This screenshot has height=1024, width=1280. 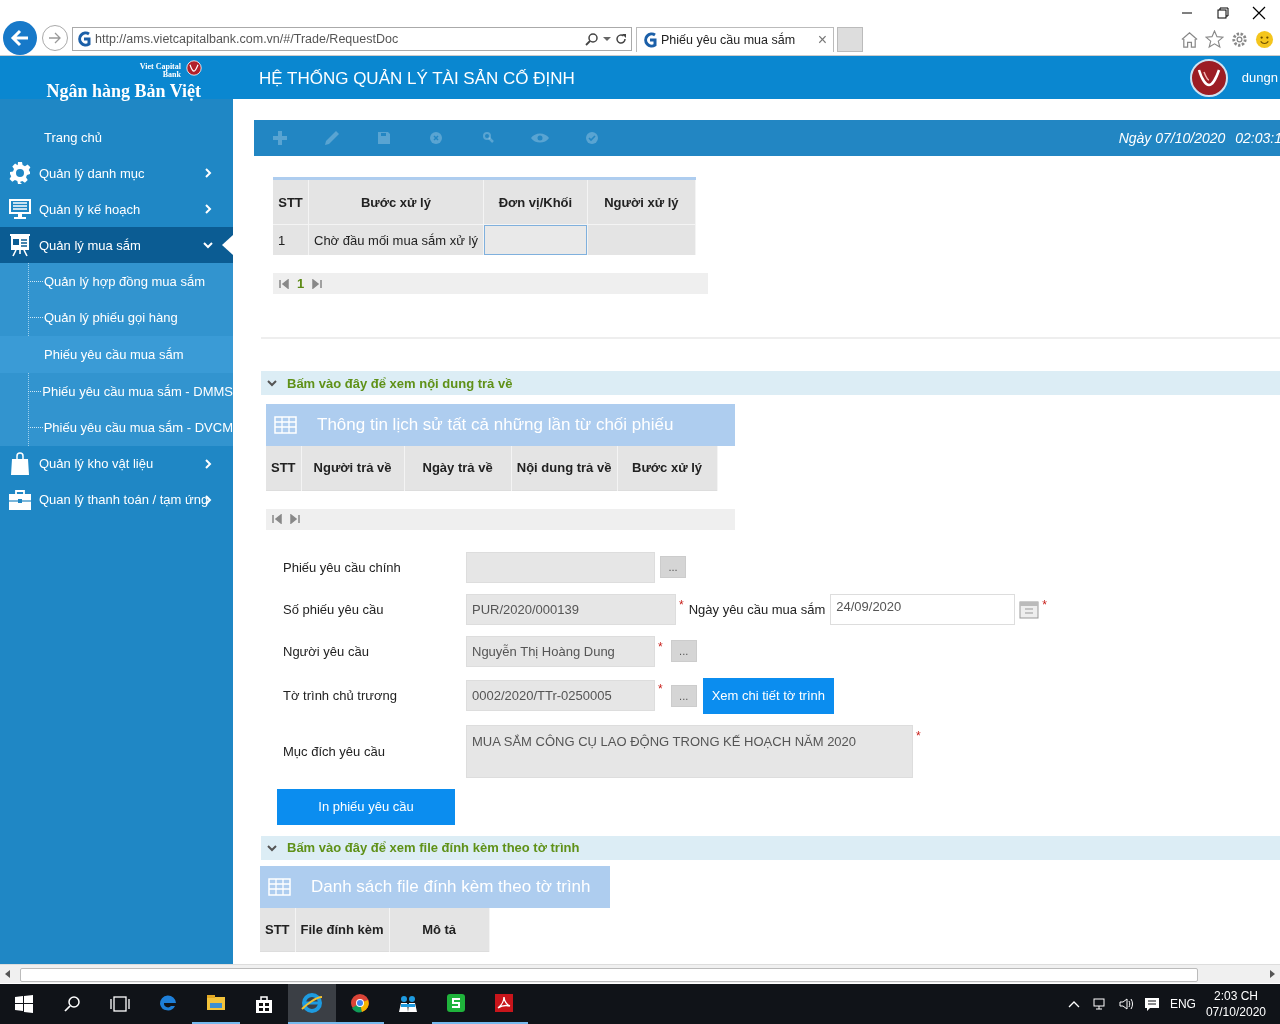 What do you see at coordinates (159, 71) in the screenshot?
I see `logo-caption: Viet Capital Bank` at bounding box center [159, 71].